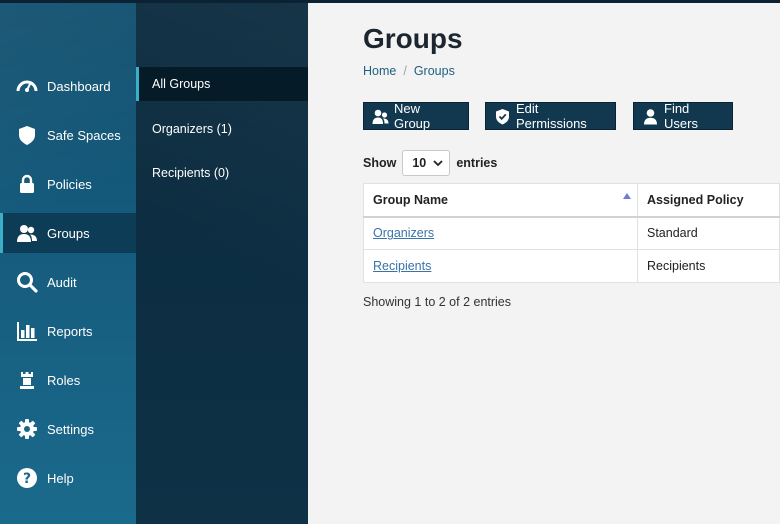  Describe the element at coordinates (27, 331) in the screenshot. I see `bar-chart-icon` at that location.